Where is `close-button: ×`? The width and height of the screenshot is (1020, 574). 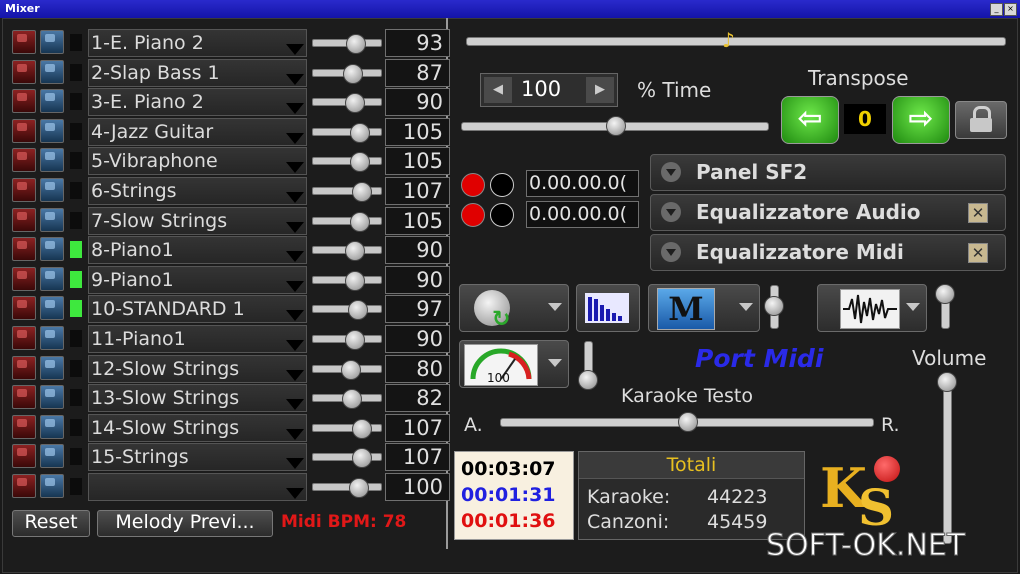 close-button: × is located at coordinates (1010, 9).